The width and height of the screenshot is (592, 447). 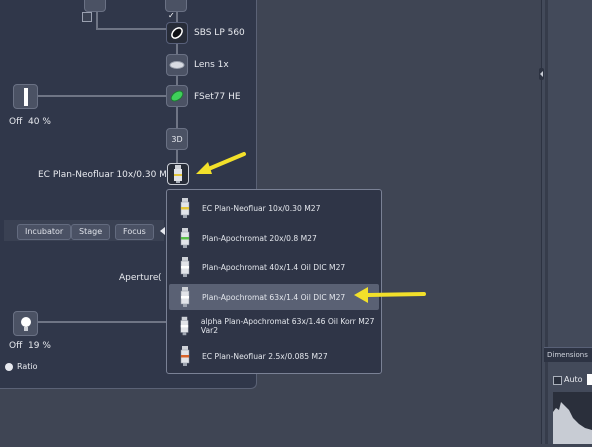 What do you see at coordinates (39, 346) in the screenshot?
I see `shutter-bottom-percent: 19 %` at bounding box center [39, 346].